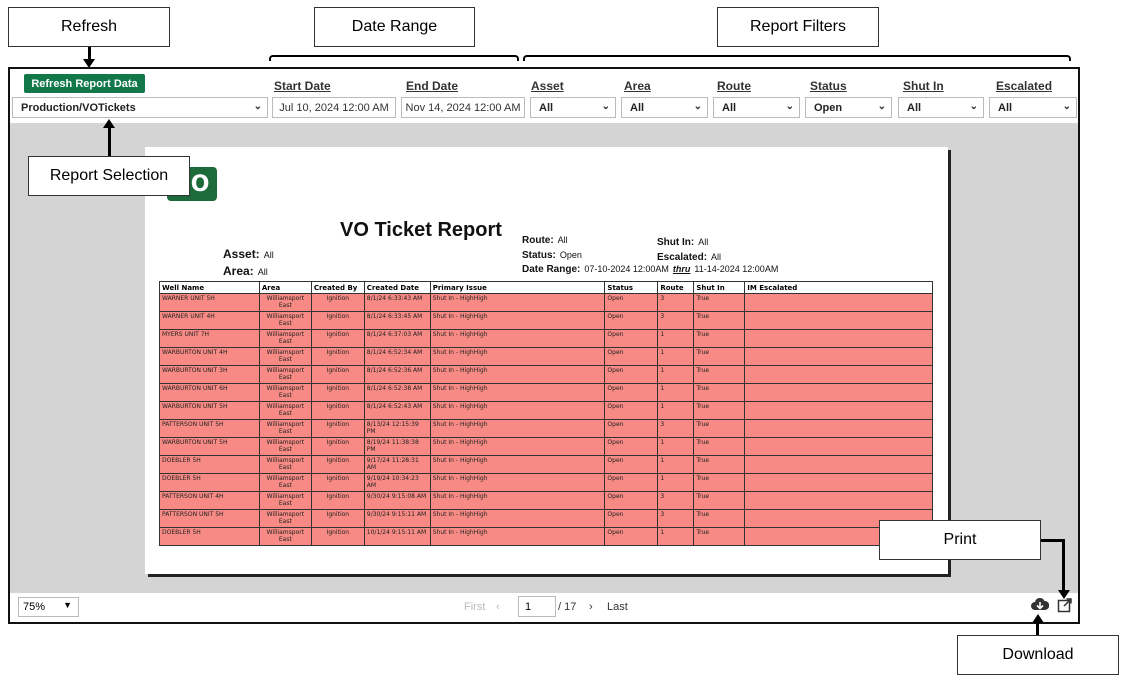 The image size is (1125, 680). Describe the element at coordinates (676, 242) in the screenshot. I see `shutin-header-label: Shut In:` at that location.